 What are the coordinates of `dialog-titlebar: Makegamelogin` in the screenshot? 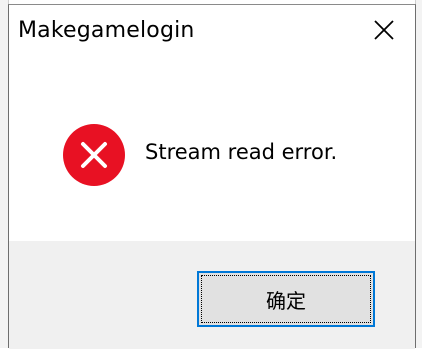 It's located at (212, 29).